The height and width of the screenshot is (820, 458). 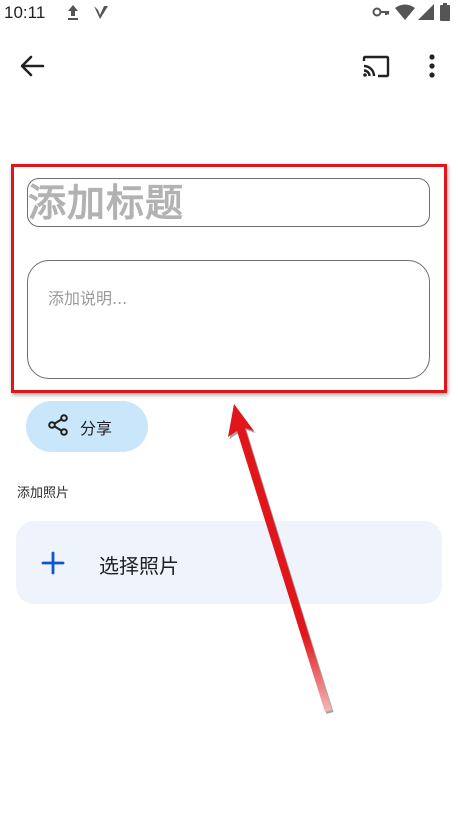 I want to click on more-vert-icon, so click(x=432, y=68).